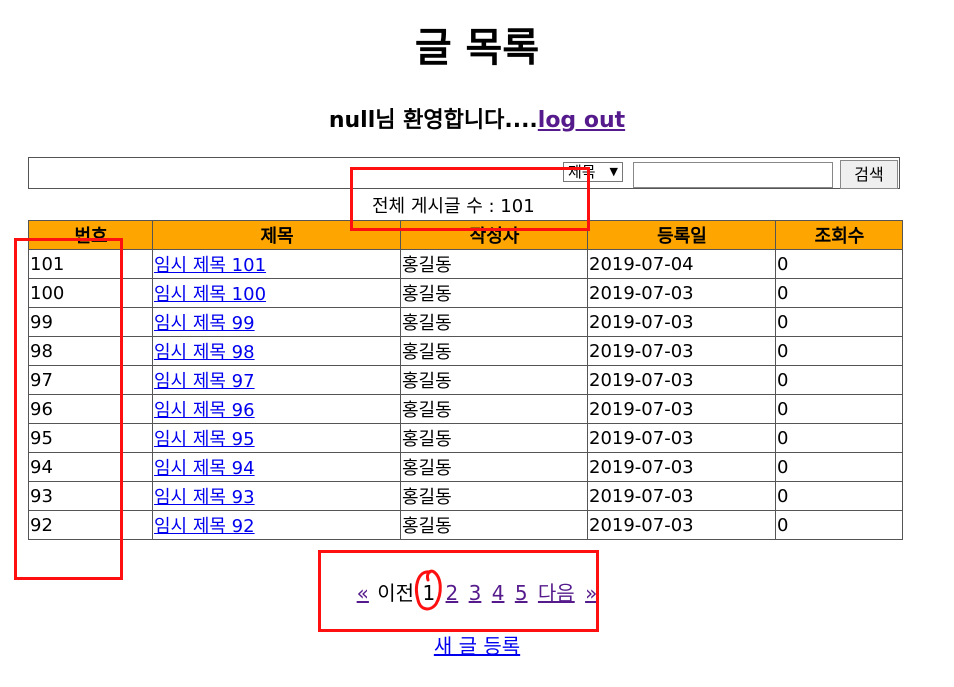  What do you see at coordinates (204, 323) in the screenshot?
I see `post-title-link: 임시 제목 99` at bounding box center [204, 323].